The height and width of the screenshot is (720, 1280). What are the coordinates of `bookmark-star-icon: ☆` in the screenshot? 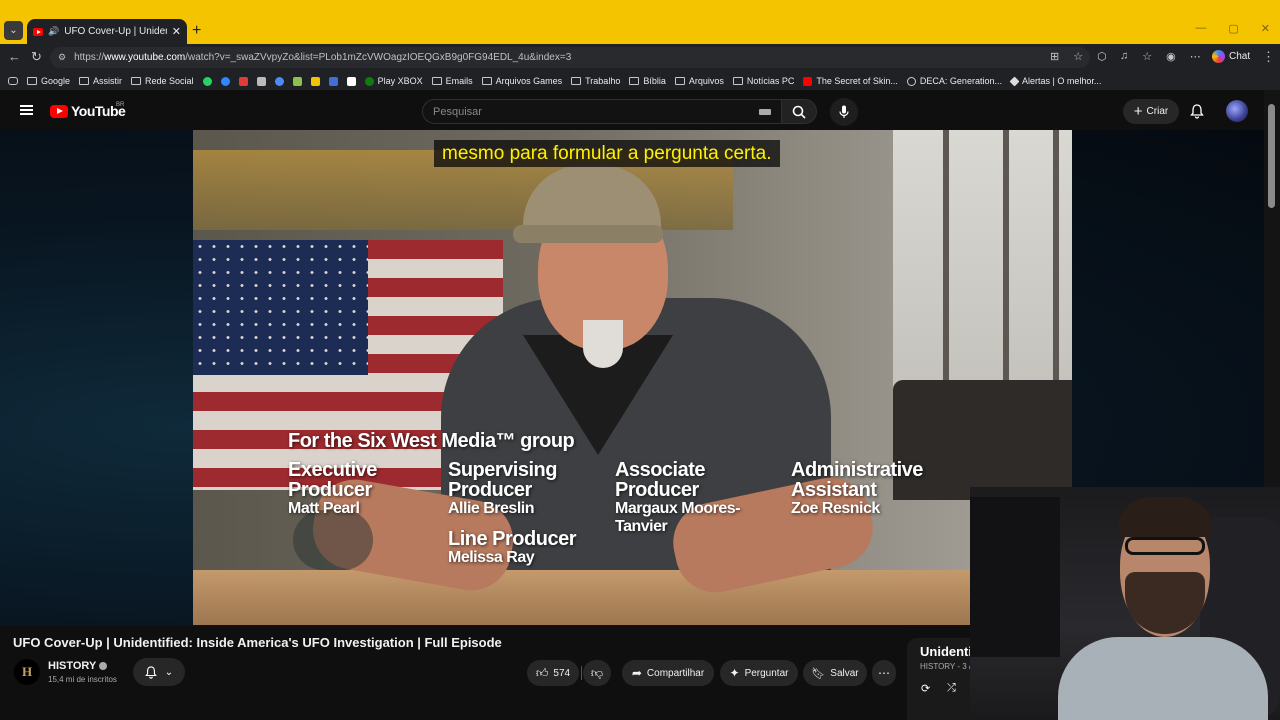 It's located at (1078, 56).